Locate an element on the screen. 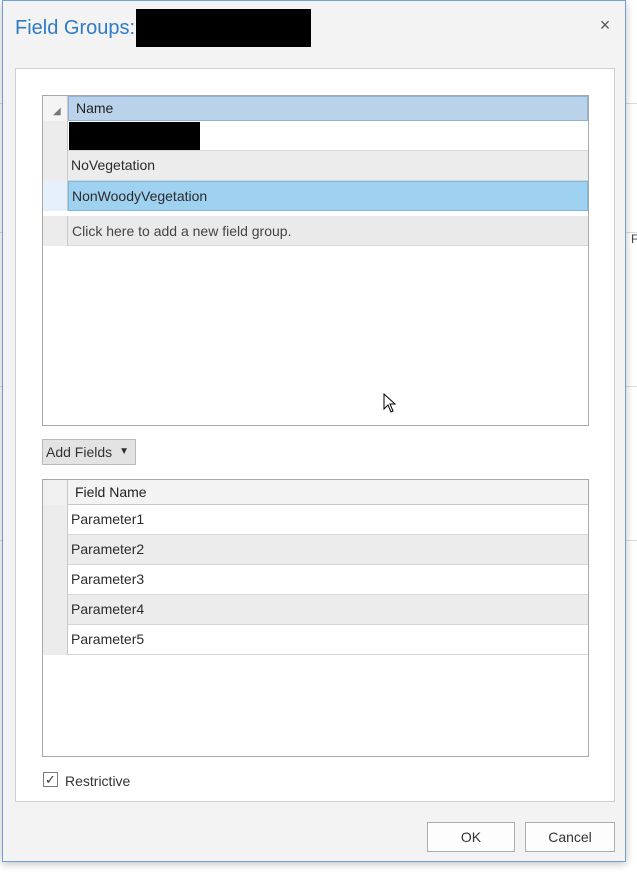 The height and width of the screenshot is (878, 637). field-name-cell: Parameter3 is located at coordinates (328, 580).